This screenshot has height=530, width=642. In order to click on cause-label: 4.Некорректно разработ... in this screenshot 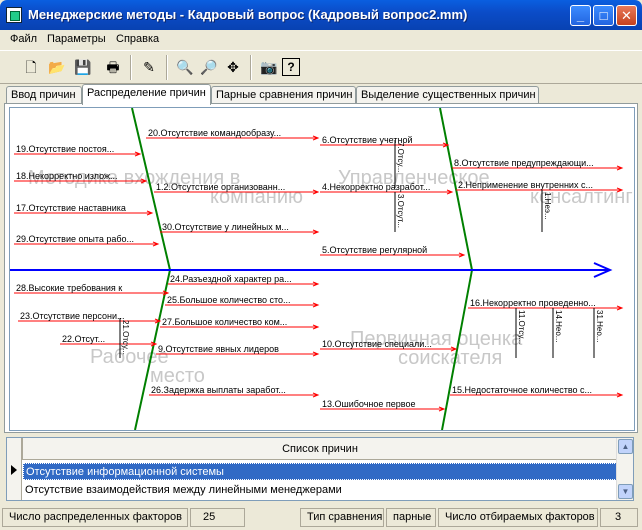, I will do `click(376, 187)`.